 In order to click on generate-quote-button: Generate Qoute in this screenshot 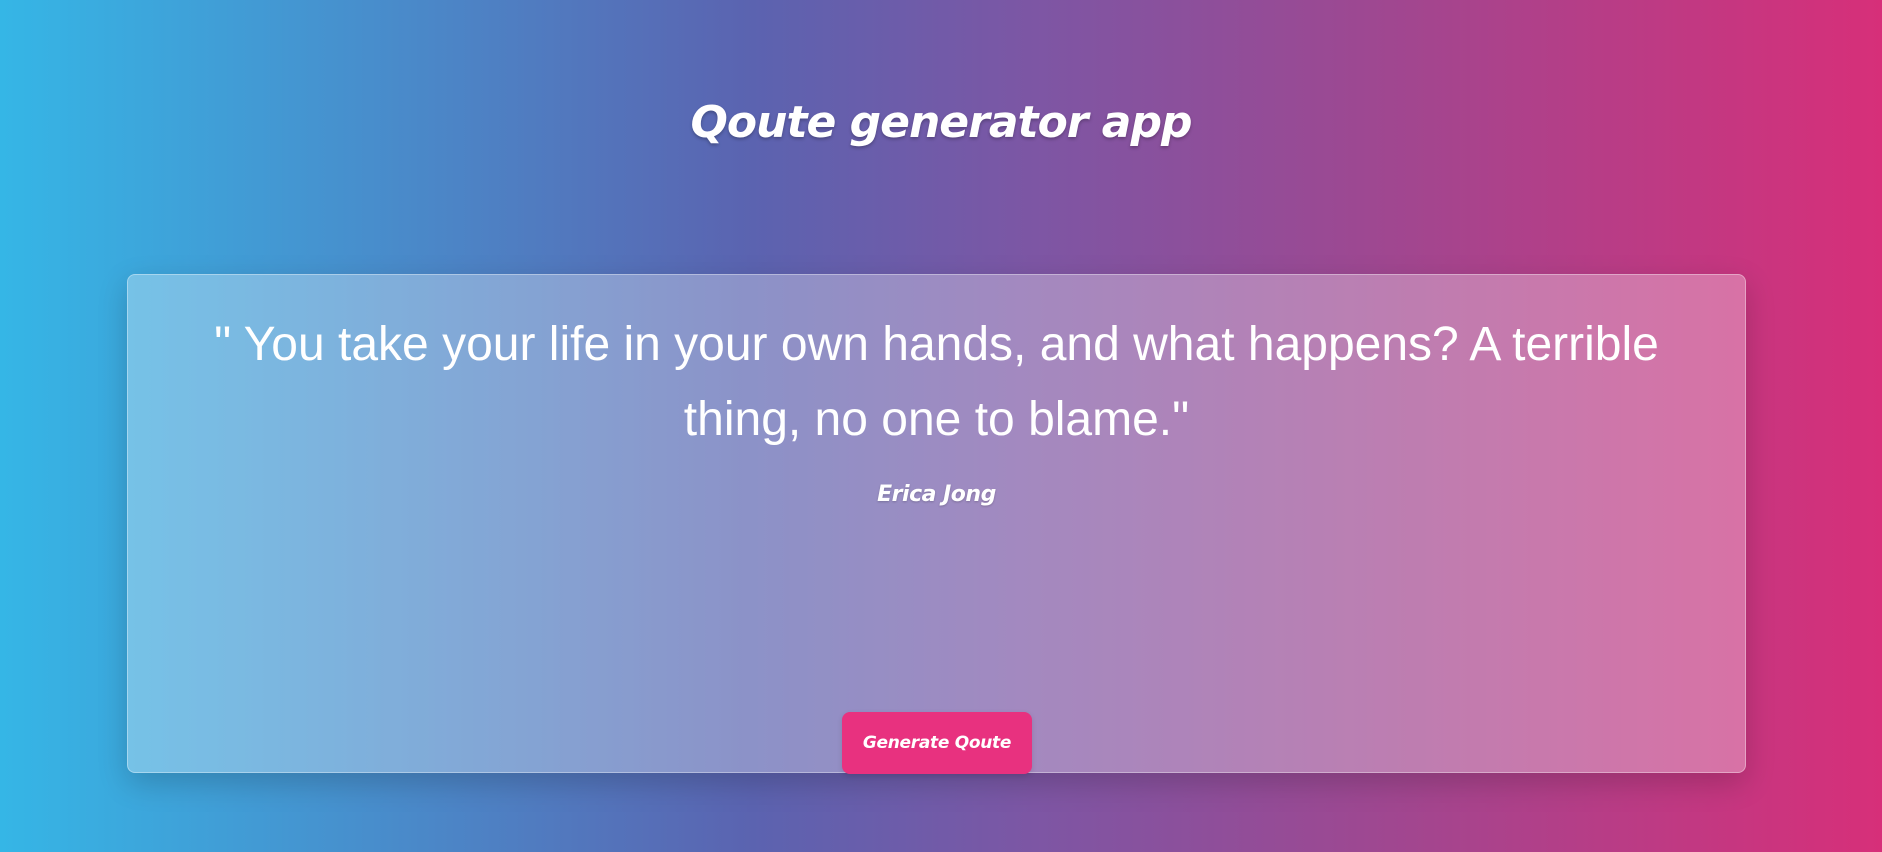, I will do `click(937, 743)`.